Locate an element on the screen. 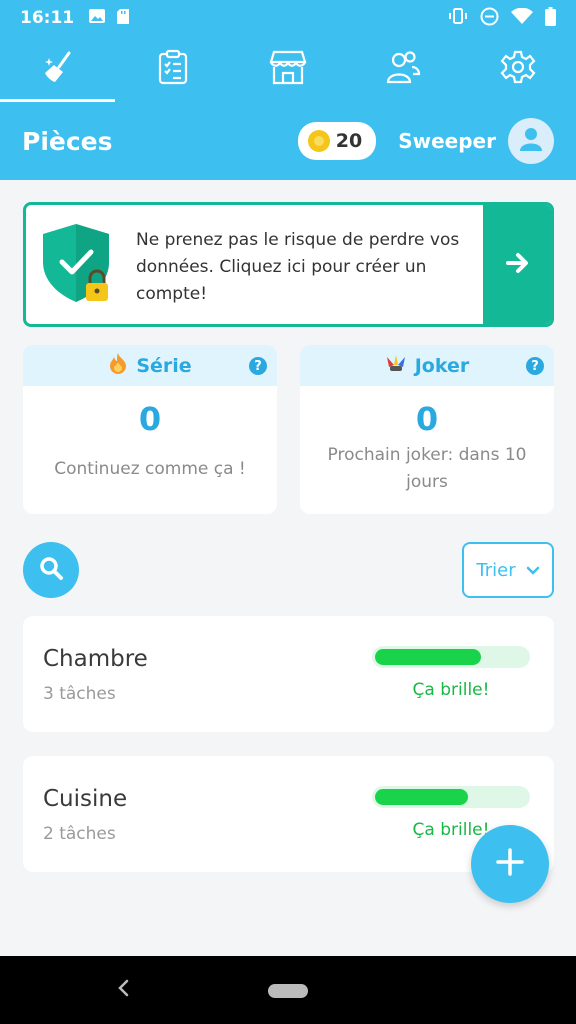 The width and height of the screenshot is (576, 1024). back-icon is located at coordinates (123, 990).